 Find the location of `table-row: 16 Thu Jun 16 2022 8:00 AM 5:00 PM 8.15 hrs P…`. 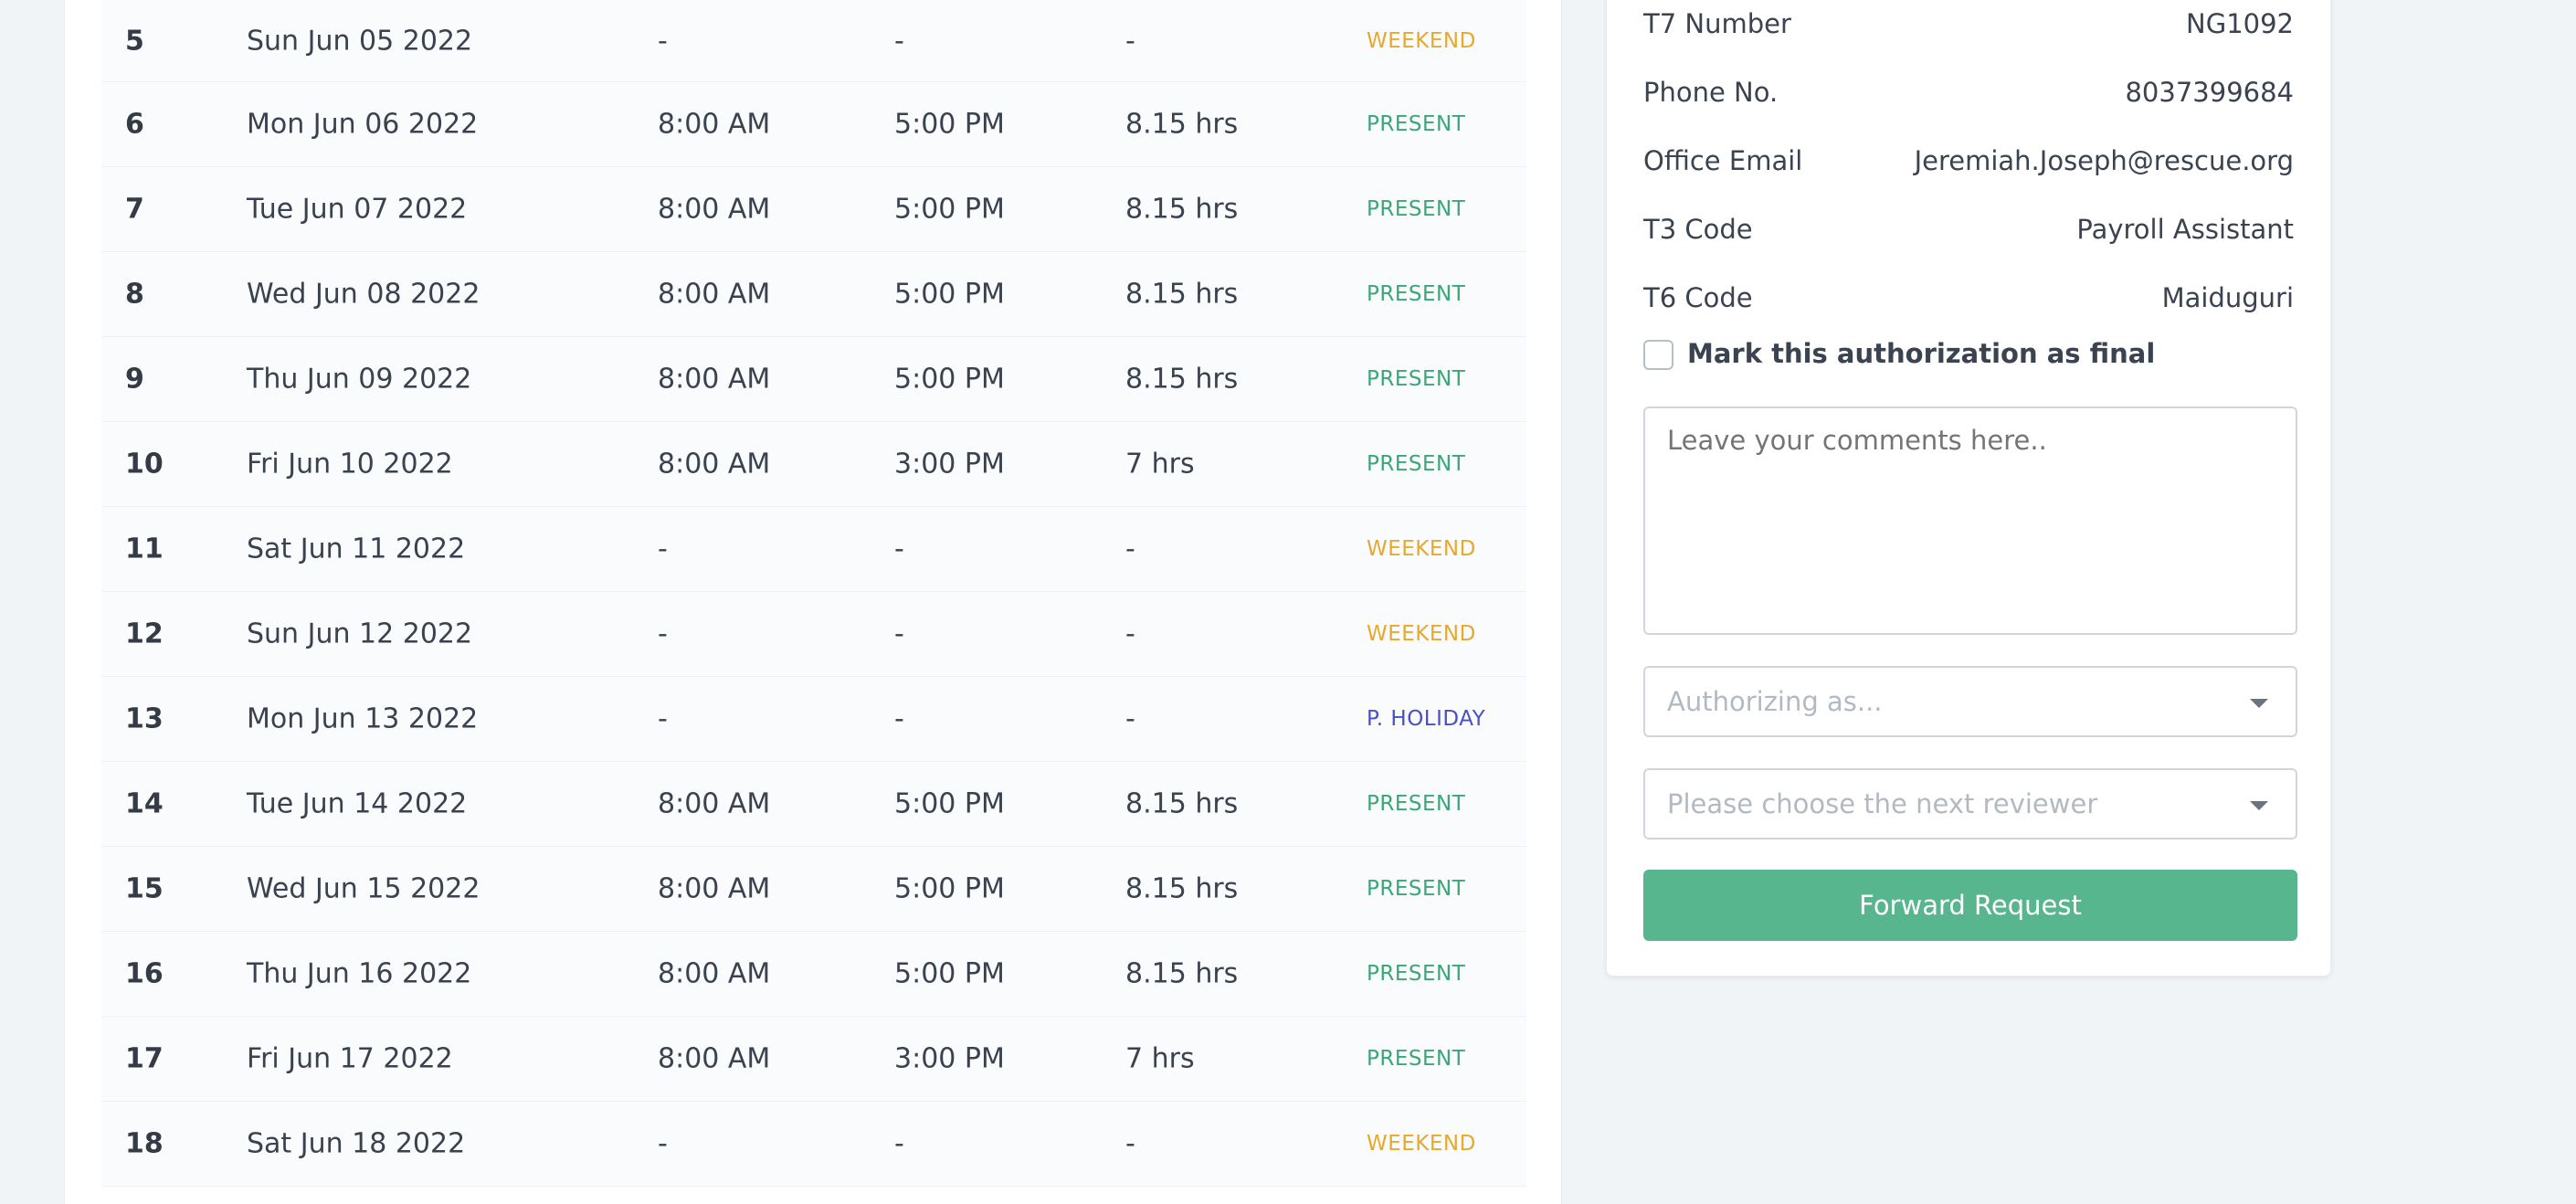

table-row: 16 Thu Jun 16 2022 8:00 AM 5:00 PM 8.15 hrs P… is located at coordinates (813, 974).